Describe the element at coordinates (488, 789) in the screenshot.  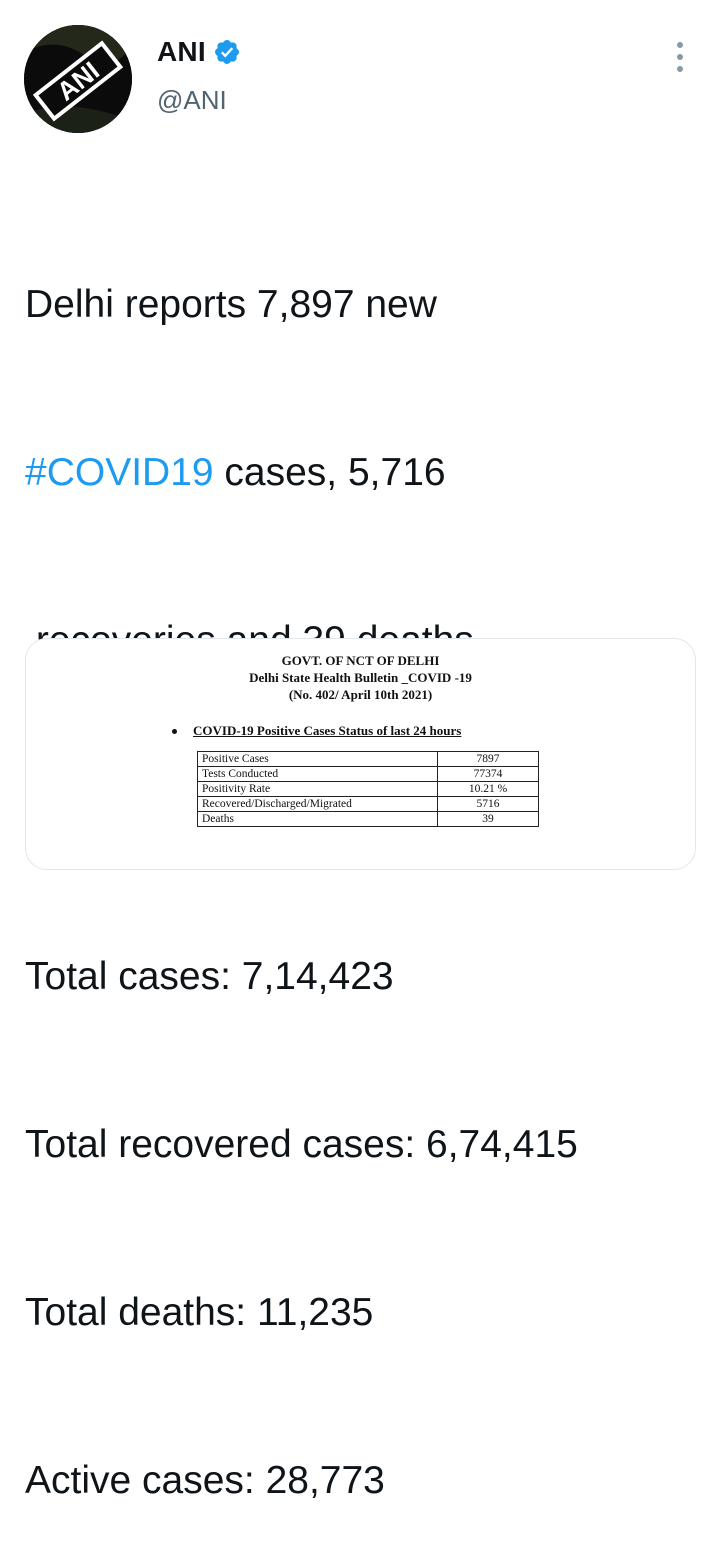
I see `table-cell-value: 10.21 %` at that location.